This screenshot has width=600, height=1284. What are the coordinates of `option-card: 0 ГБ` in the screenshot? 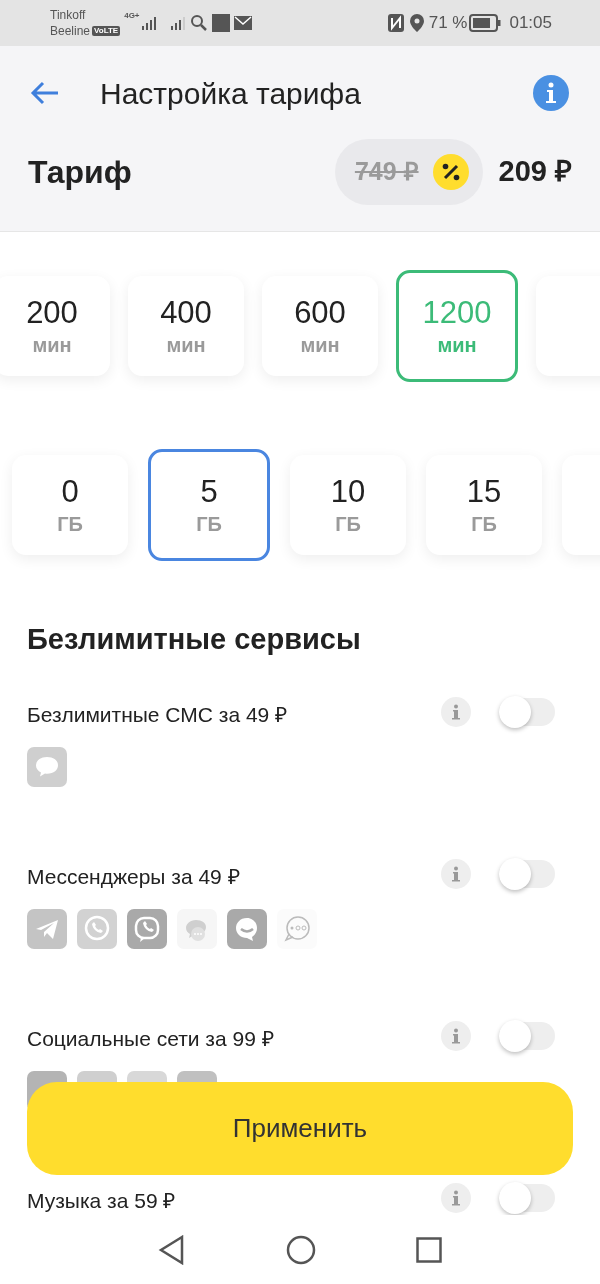 It's located at (70, 505).